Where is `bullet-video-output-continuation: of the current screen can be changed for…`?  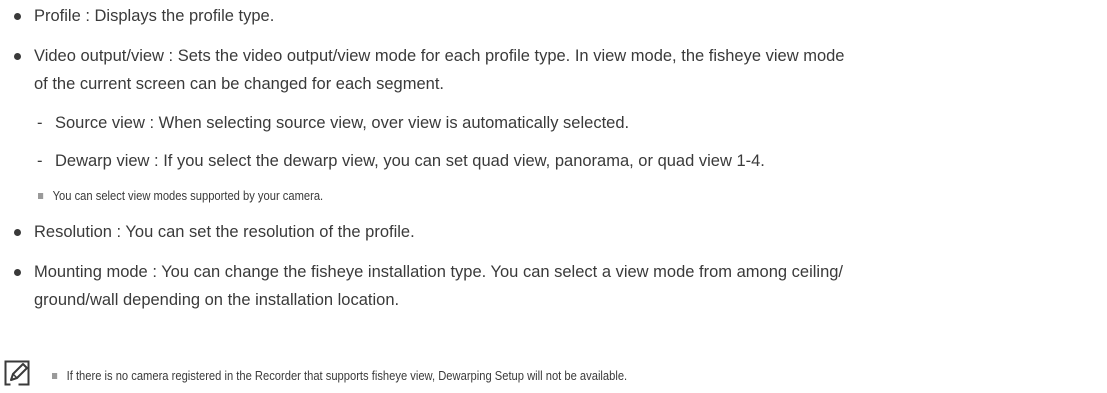 bullet-video-output-continuation: of the current screen can be changed for… is located at coordinates (239, 84).